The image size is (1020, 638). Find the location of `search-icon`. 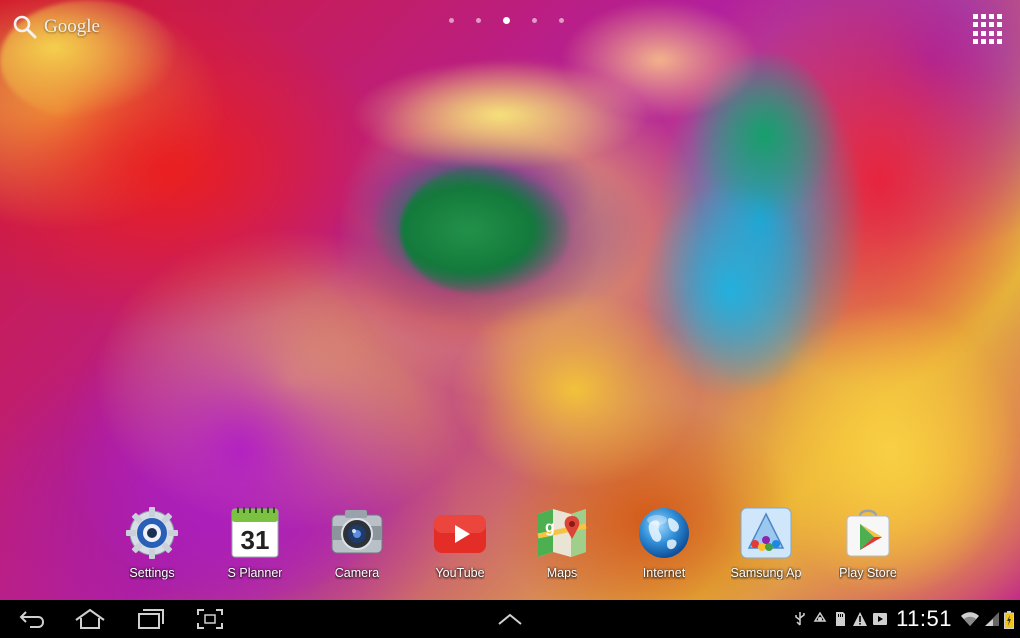

search-icon is located at coordinates (25, 27).